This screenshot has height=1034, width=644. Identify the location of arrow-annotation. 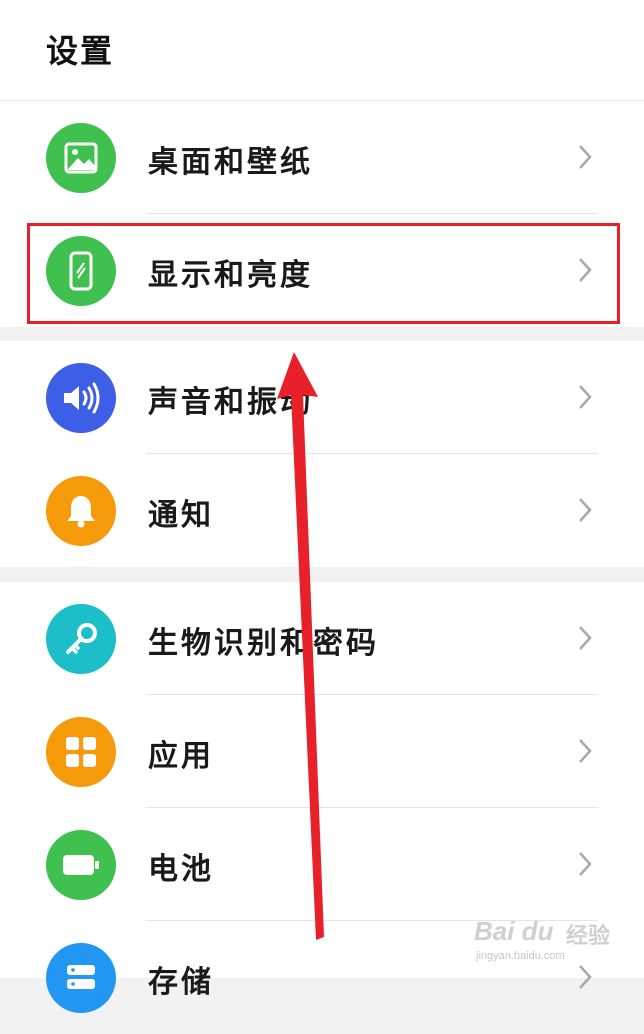
(300, 646).